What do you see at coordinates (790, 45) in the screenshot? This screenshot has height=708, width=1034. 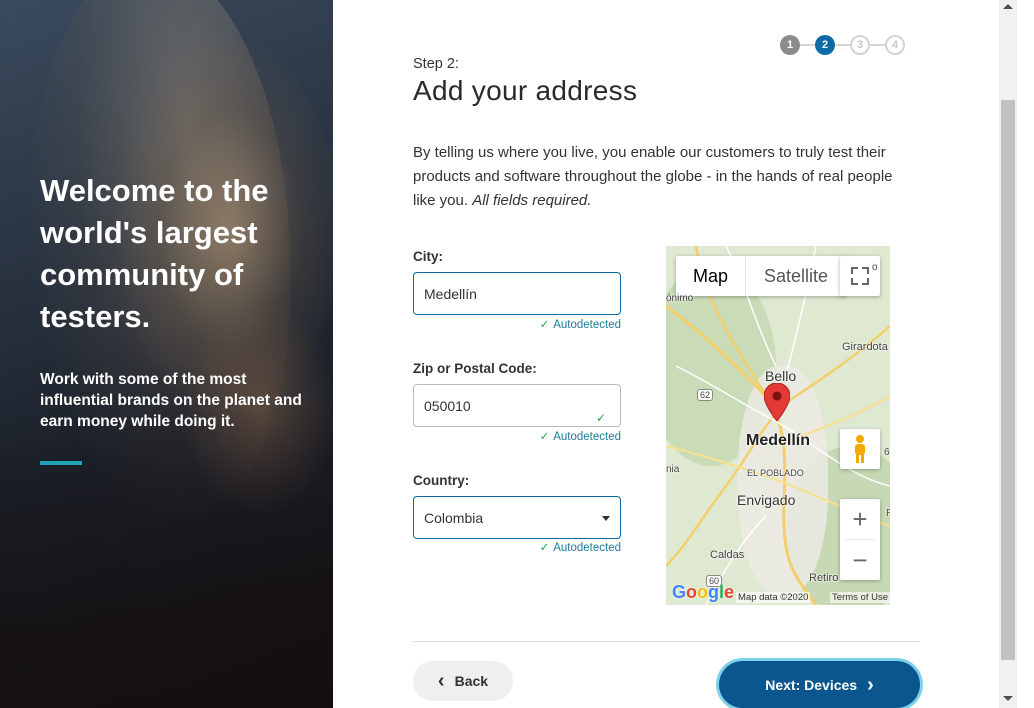 I see `step-1: 1` at bounding box center [790, 45].